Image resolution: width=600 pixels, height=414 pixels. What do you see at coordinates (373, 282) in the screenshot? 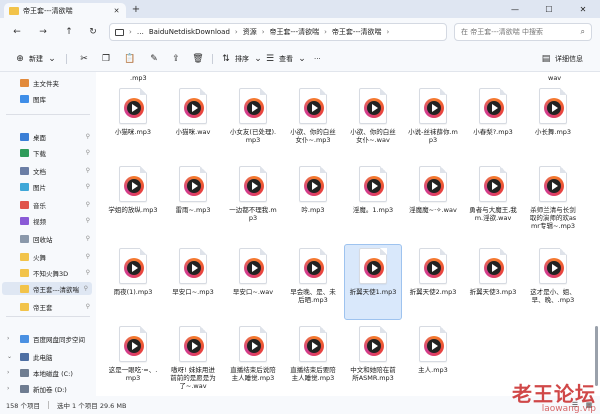
I see `file-item: 折翼天使1.mp3` at bounding box center [373, 282].